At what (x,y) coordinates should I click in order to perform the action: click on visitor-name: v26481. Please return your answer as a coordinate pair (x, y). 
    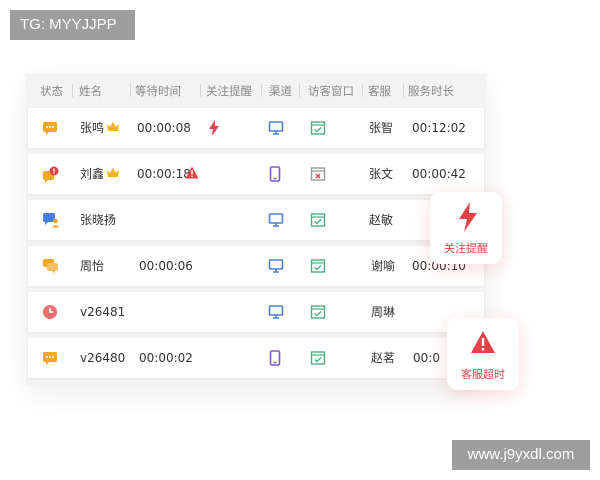
    Looking at the image, I should click on (103, 312).